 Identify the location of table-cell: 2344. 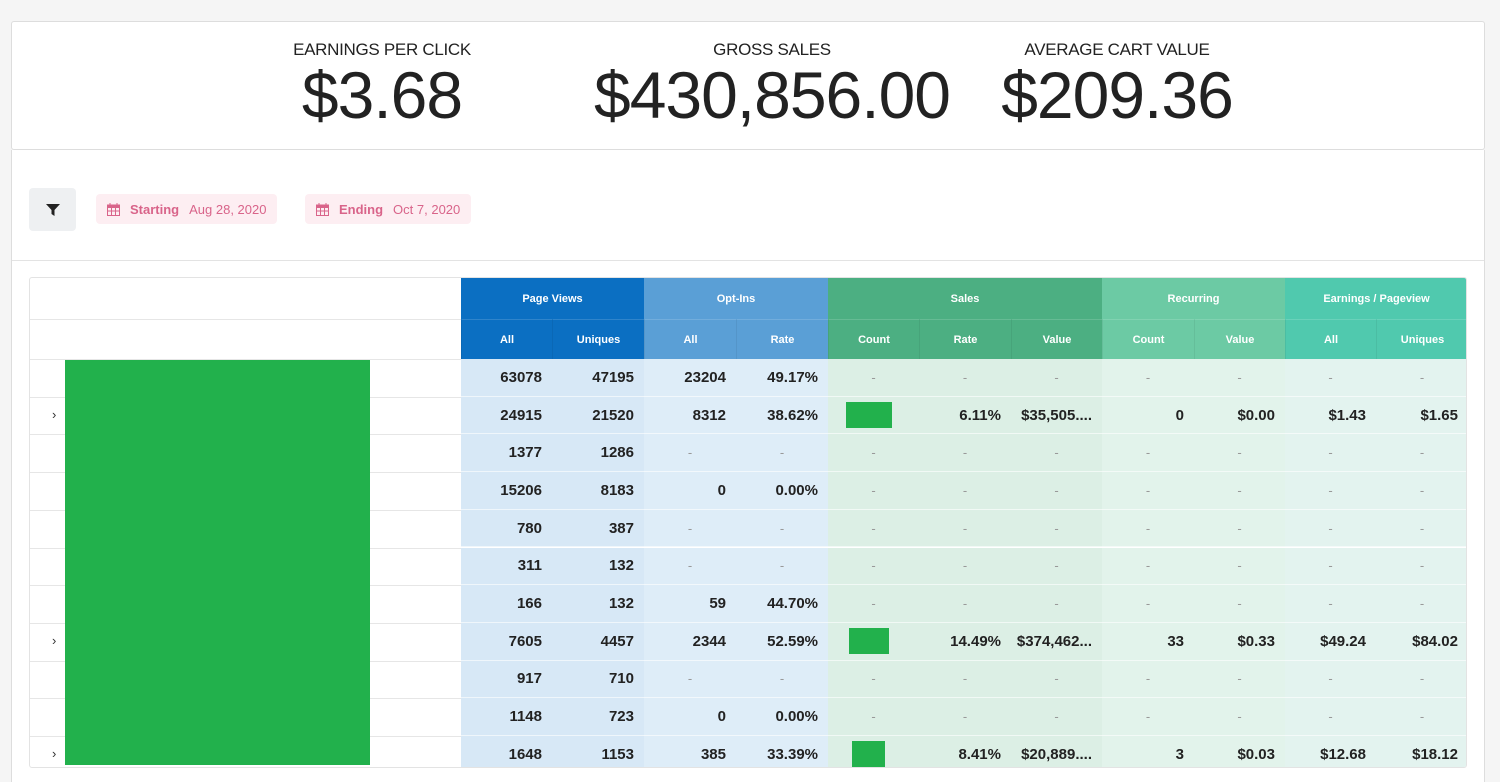
(690, 641).